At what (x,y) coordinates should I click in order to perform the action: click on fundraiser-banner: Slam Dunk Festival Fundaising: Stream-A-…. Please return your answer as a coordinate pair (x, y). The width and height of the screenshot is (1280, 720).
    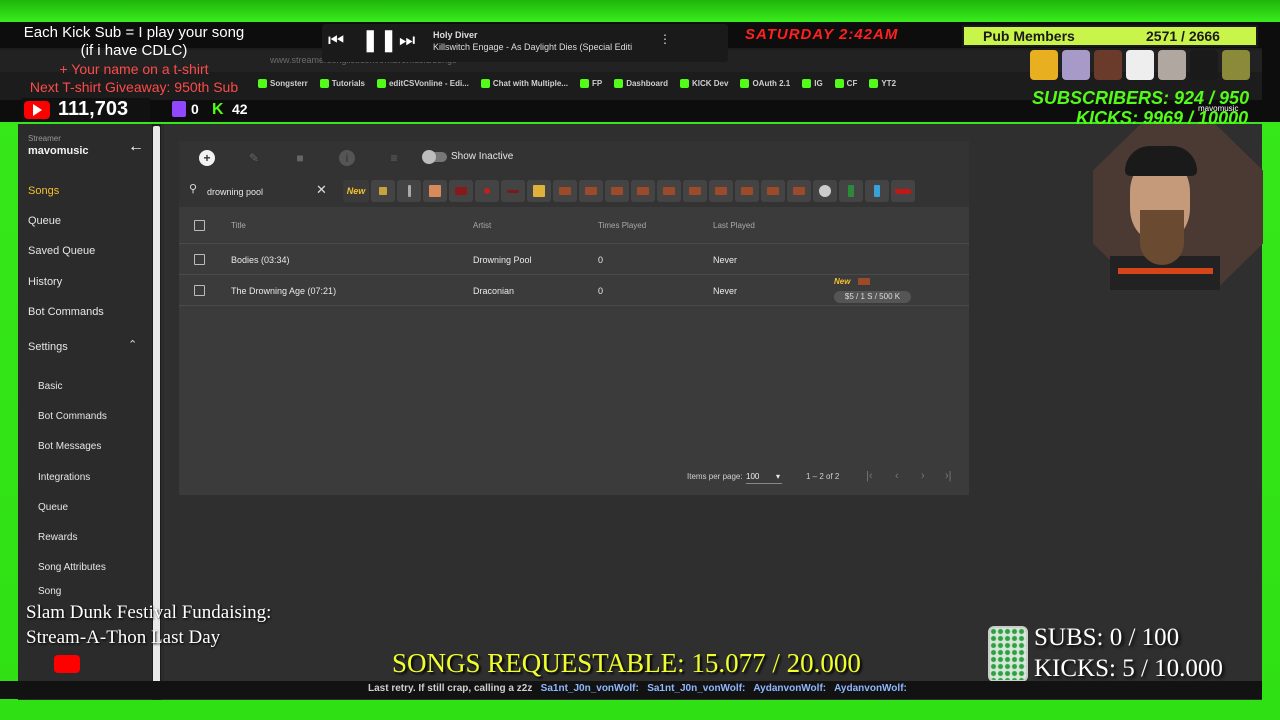
    Looking at the image, I should click on (148, 625).